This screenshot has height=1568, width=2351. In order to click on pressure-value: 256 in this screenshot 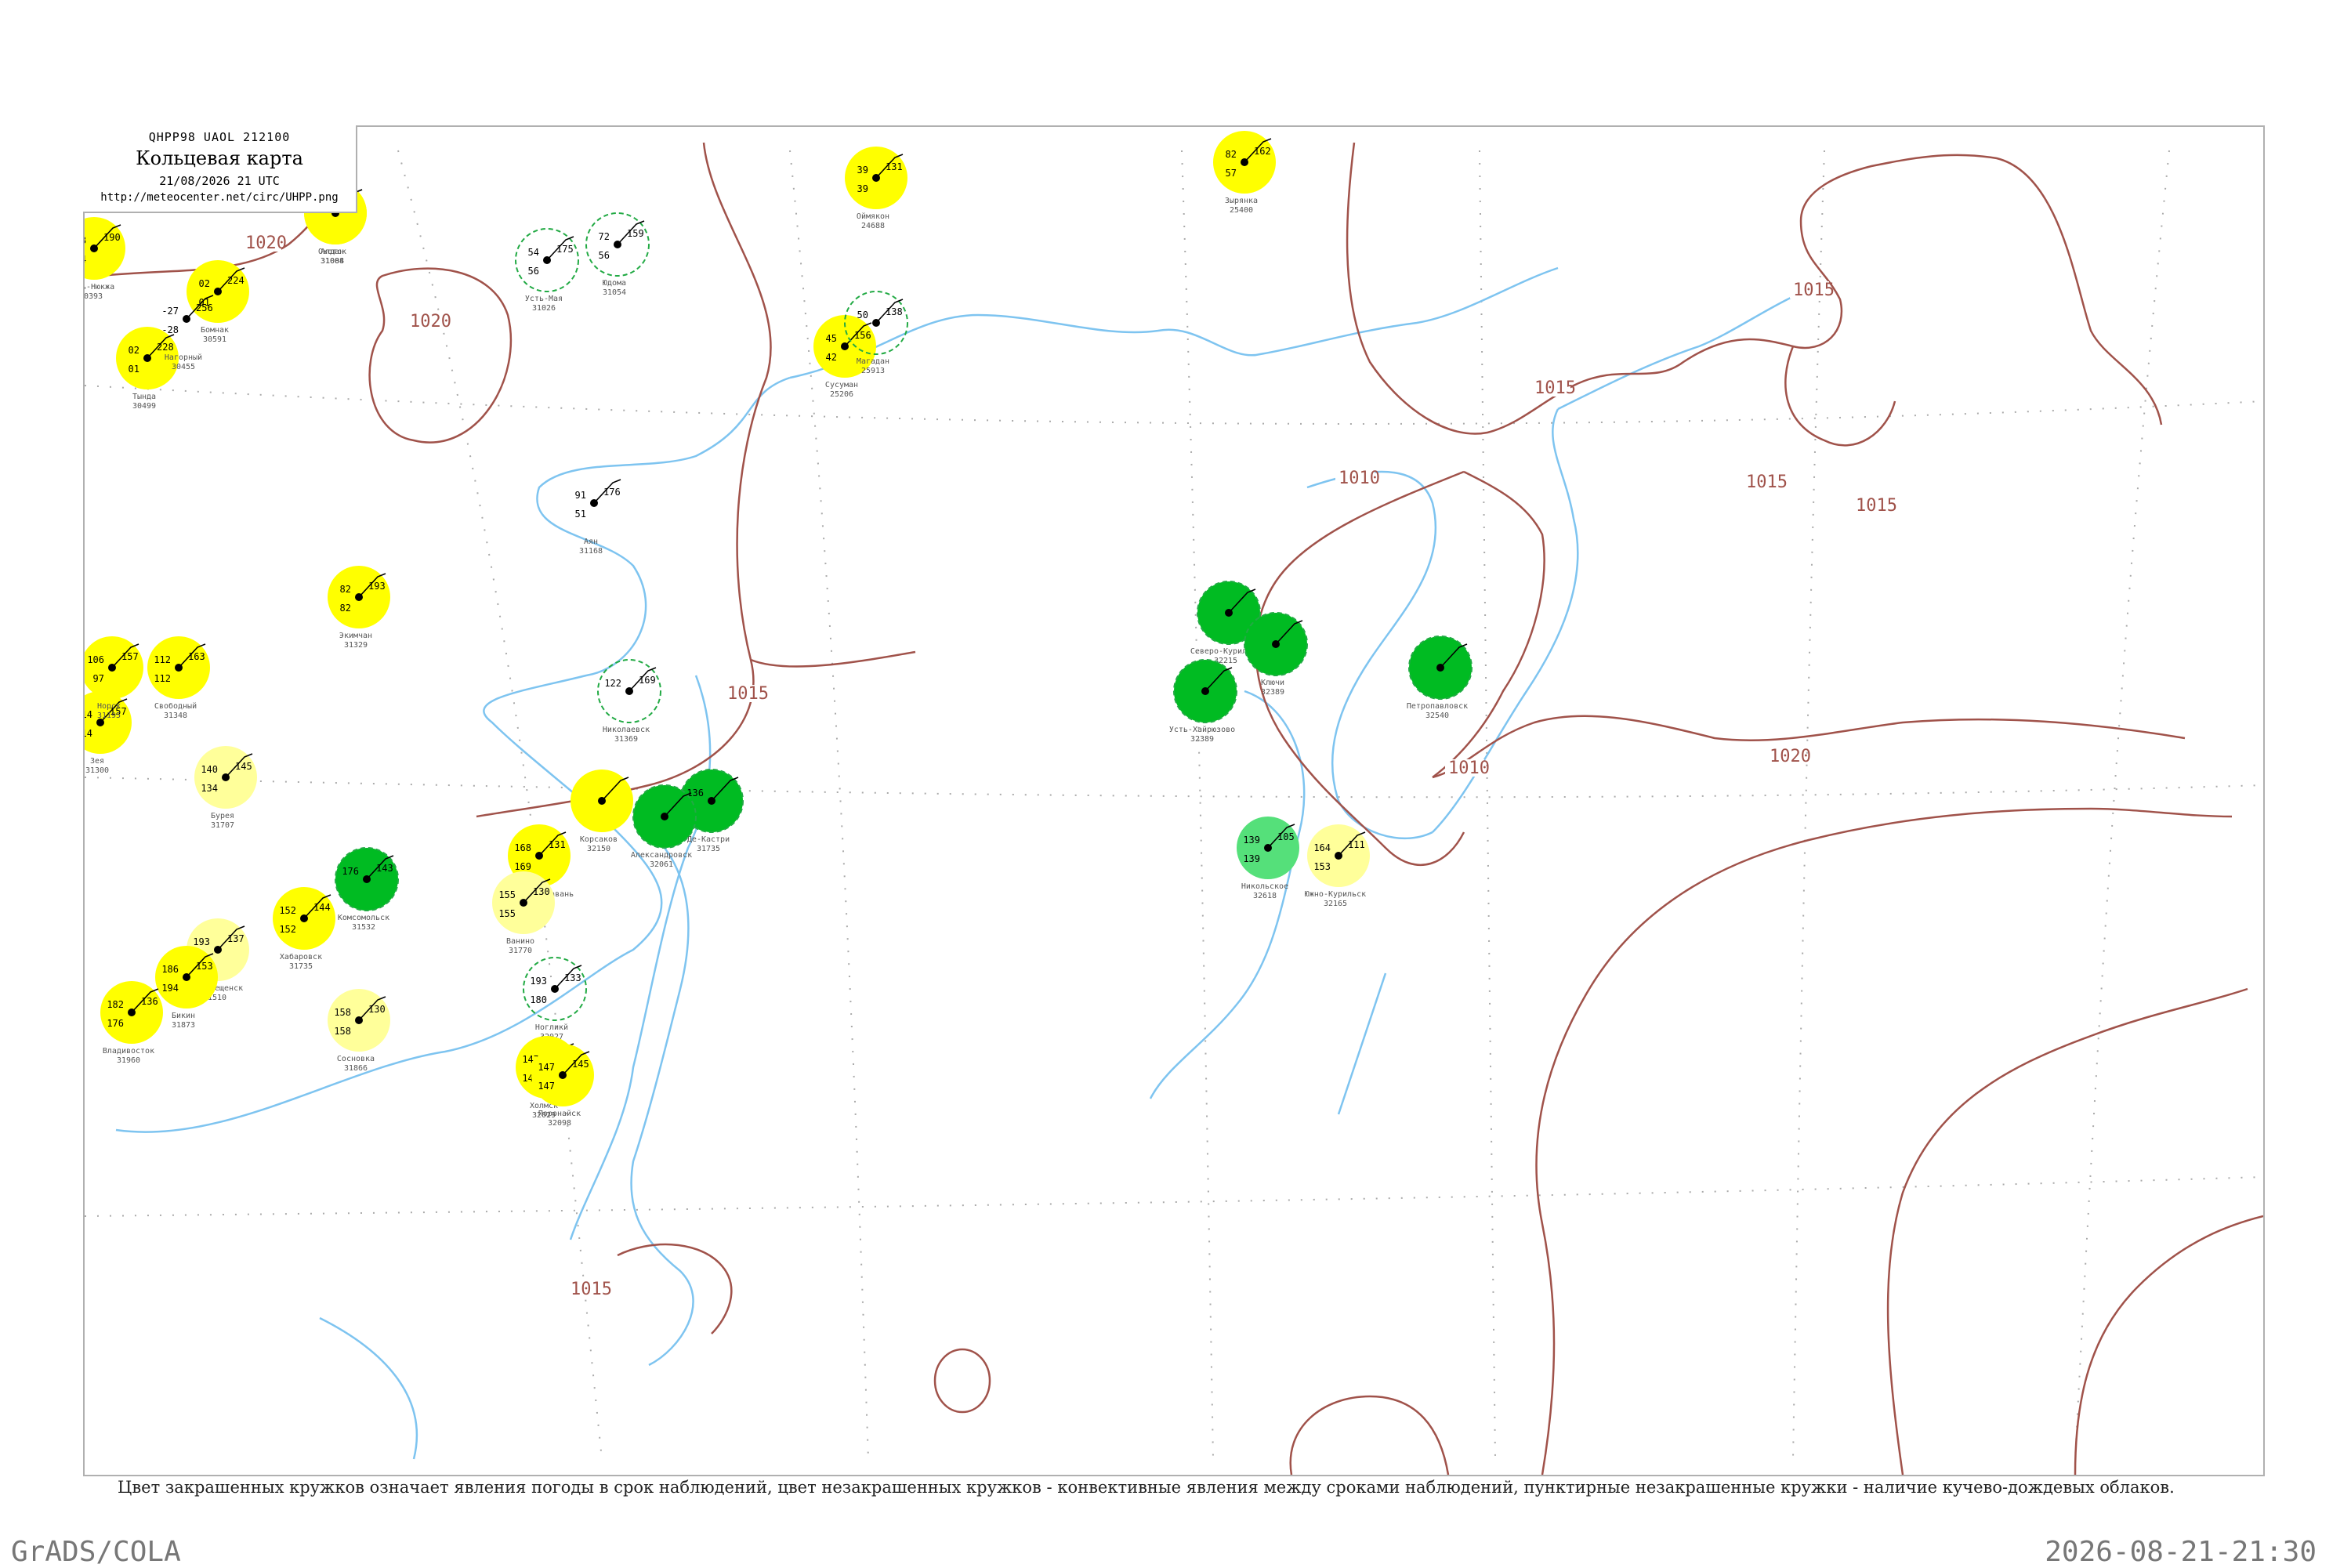, I will do `click(204, 307)`.